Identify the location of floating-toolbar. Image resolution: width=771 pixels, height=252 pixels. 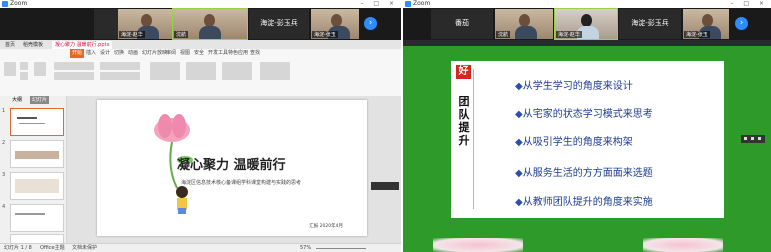
(385, 186).